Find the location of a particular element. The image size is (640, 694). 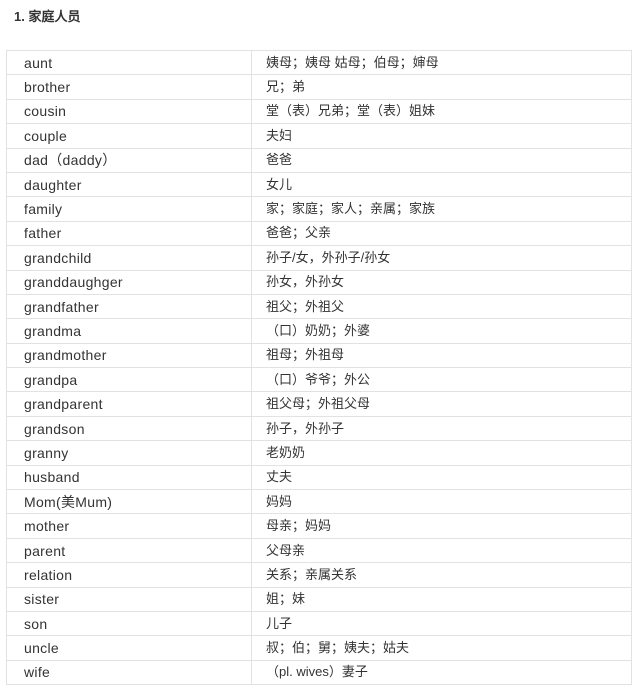

english-word-cell: daughter is located at coordinates (129, 184).